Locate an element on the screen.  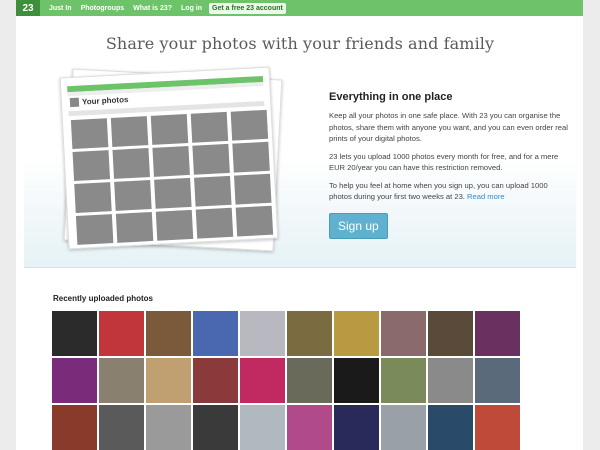
nav-log-in: Log in is located at coordinates (191, 8).